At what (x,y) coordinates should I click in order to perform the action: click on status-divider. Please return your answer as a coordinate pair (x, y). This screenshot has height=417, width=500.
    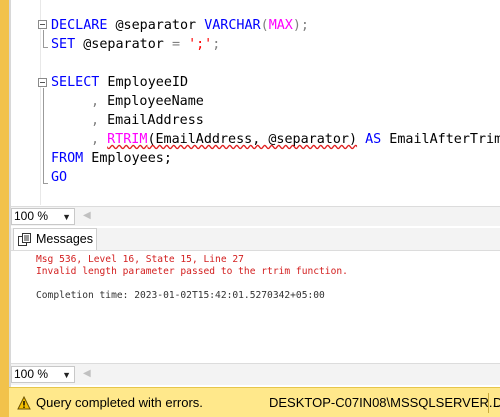
    Looking at the image, I should click on (488, 403).